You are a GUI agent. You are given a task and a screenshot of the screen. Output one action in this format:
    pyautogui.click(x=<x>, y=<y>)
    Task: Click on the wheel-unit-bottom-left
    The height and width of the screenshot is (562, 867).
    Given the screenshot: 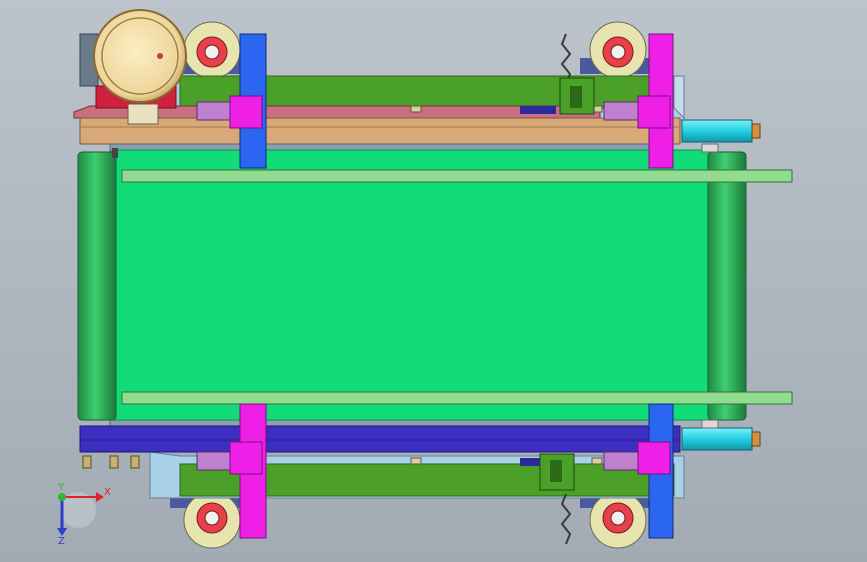 What is the action you would take?
    pyautogui.click(x=210, y=520)
    